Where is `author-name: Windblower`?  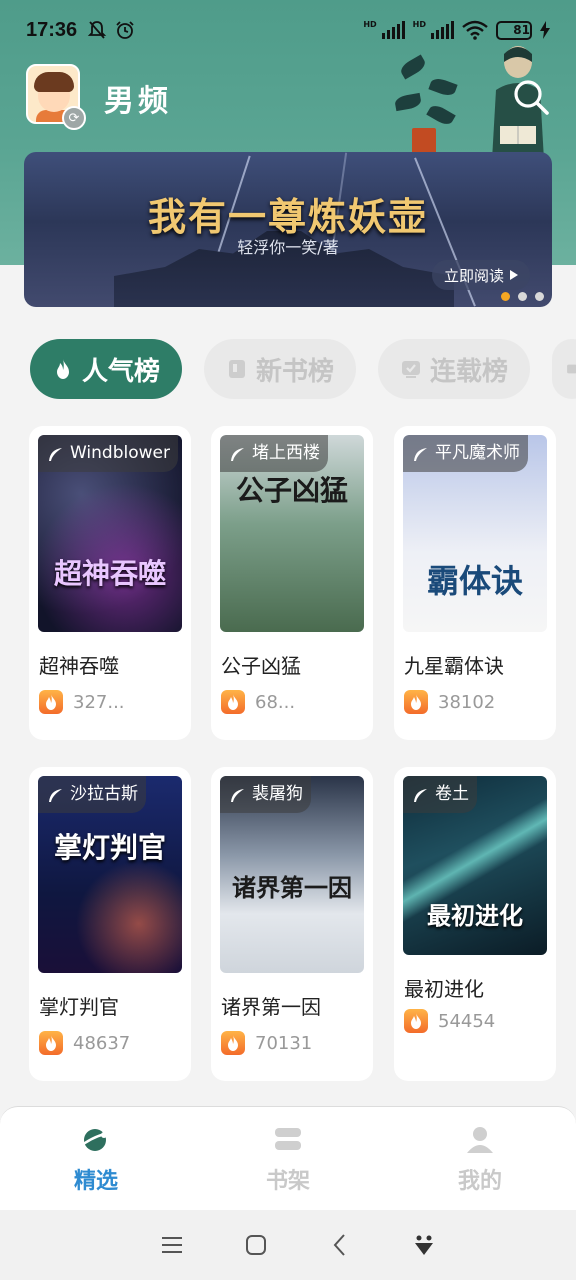
author-name: Windblower is located at coordinates (120, 453).